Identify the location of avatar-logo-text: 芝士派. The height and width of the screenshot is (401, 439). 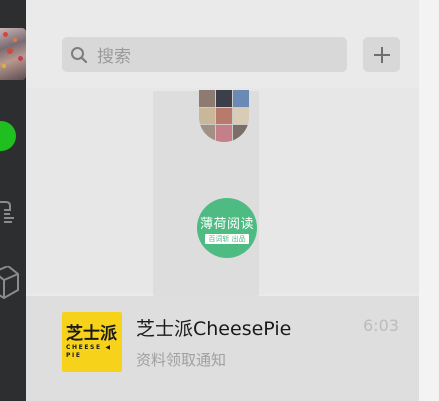
(91, 334).